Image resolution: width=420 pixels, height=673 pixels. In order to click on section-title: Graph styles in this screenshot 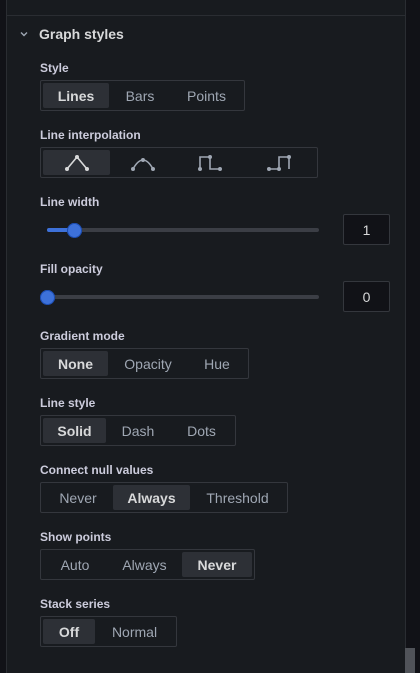, I will do `click(81, 34)`.